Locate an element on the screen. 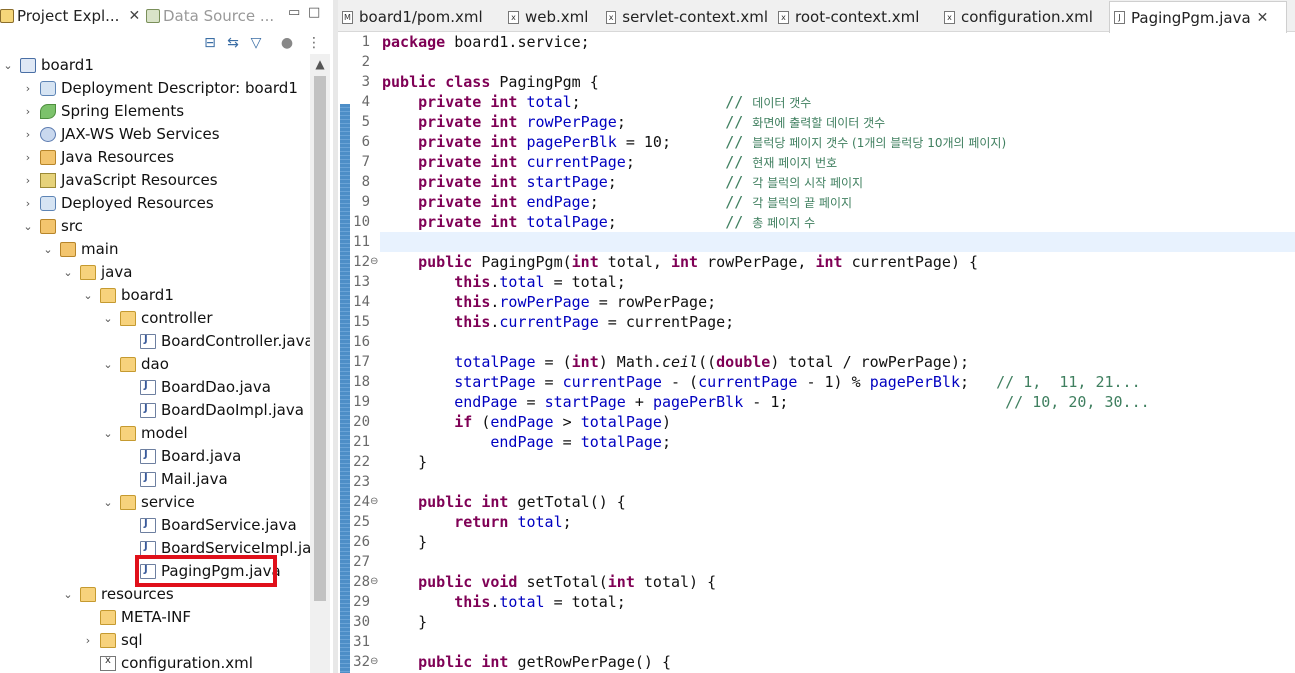  editor-tab: Mboard1/pom.xml is located at coordinates (418, 17).